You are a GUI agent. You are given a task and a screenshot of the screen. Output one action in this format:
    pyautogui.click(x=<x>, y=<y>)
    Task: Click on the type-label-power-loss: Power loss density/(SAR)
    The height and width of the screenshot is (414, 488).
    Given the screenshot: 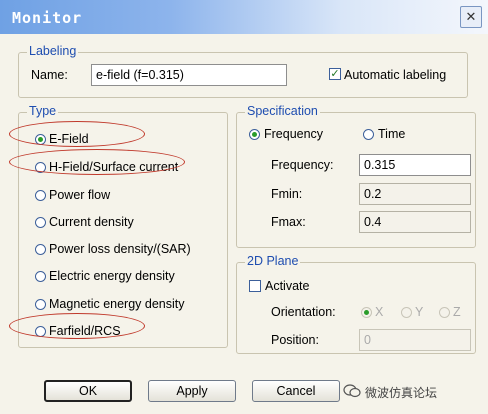 What is the action you would take?
    pyautogui.click(x=120, y=249)
    